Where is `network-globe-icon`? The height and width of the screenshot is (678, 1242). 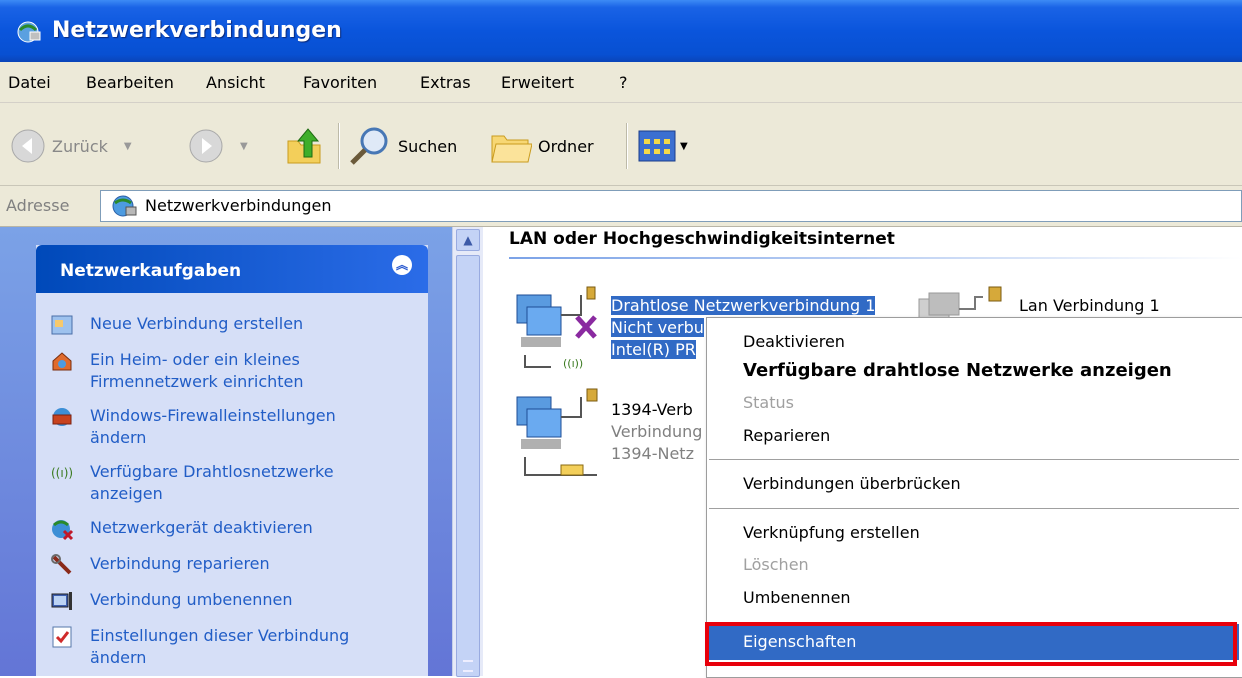 network-globe-icon is located at coordinates (124, 206).